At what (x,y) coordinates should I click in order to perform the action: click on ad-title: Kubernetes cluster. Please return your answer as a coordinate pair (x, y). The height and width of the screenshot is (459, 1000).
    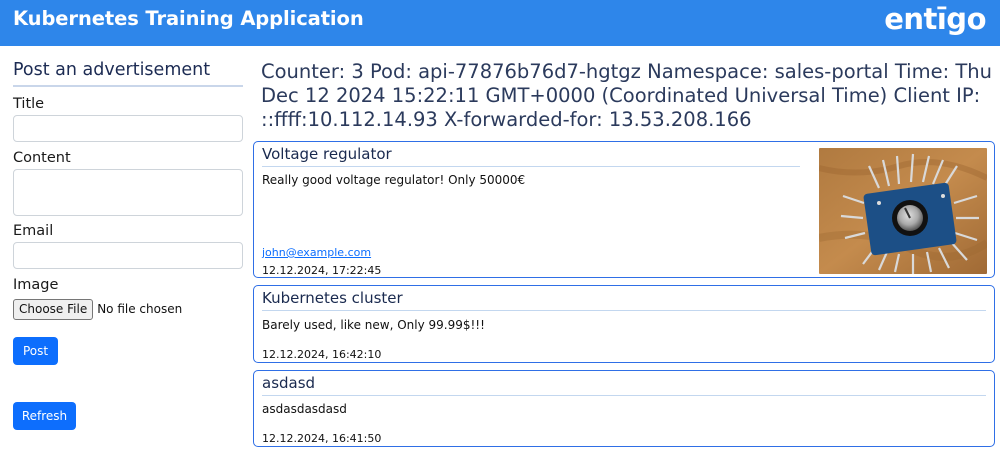
    Looking at the image, I should click on (332, 298).